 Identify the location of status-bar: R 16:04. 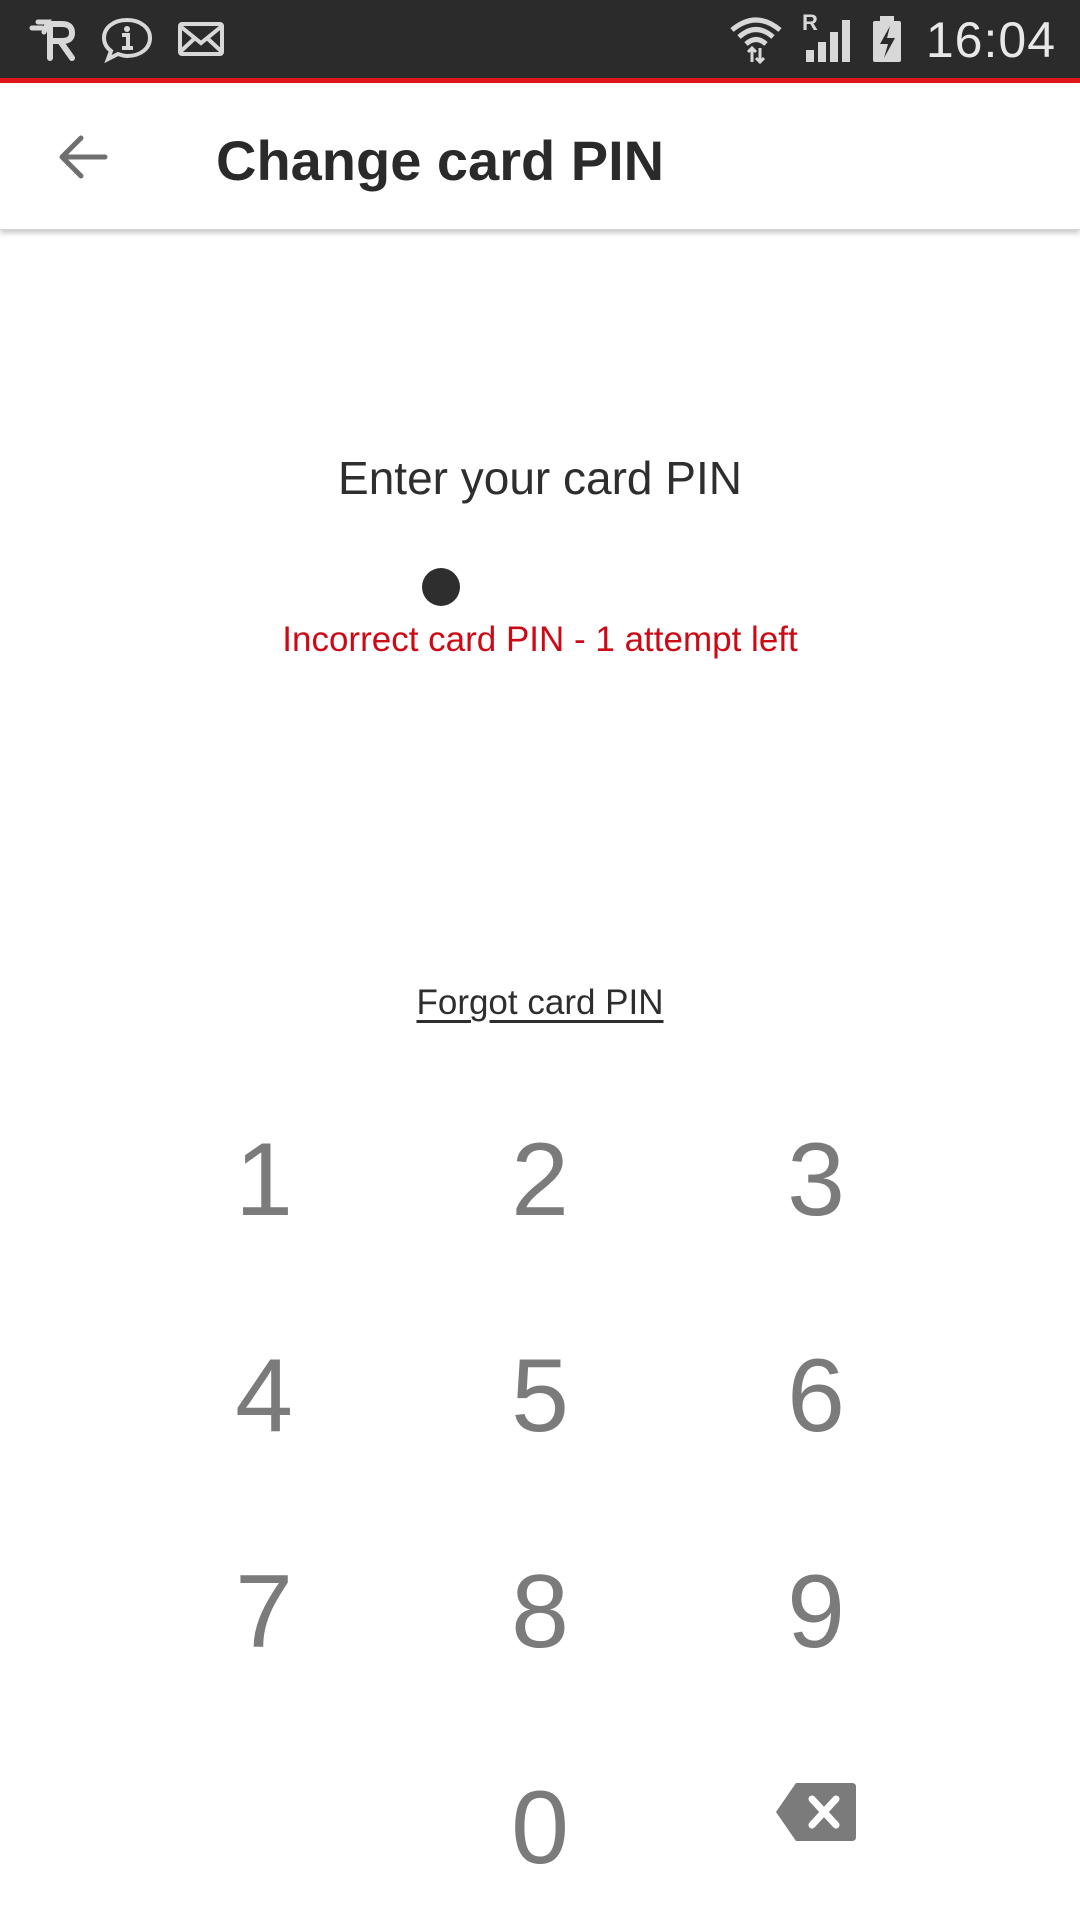
(540, 39).